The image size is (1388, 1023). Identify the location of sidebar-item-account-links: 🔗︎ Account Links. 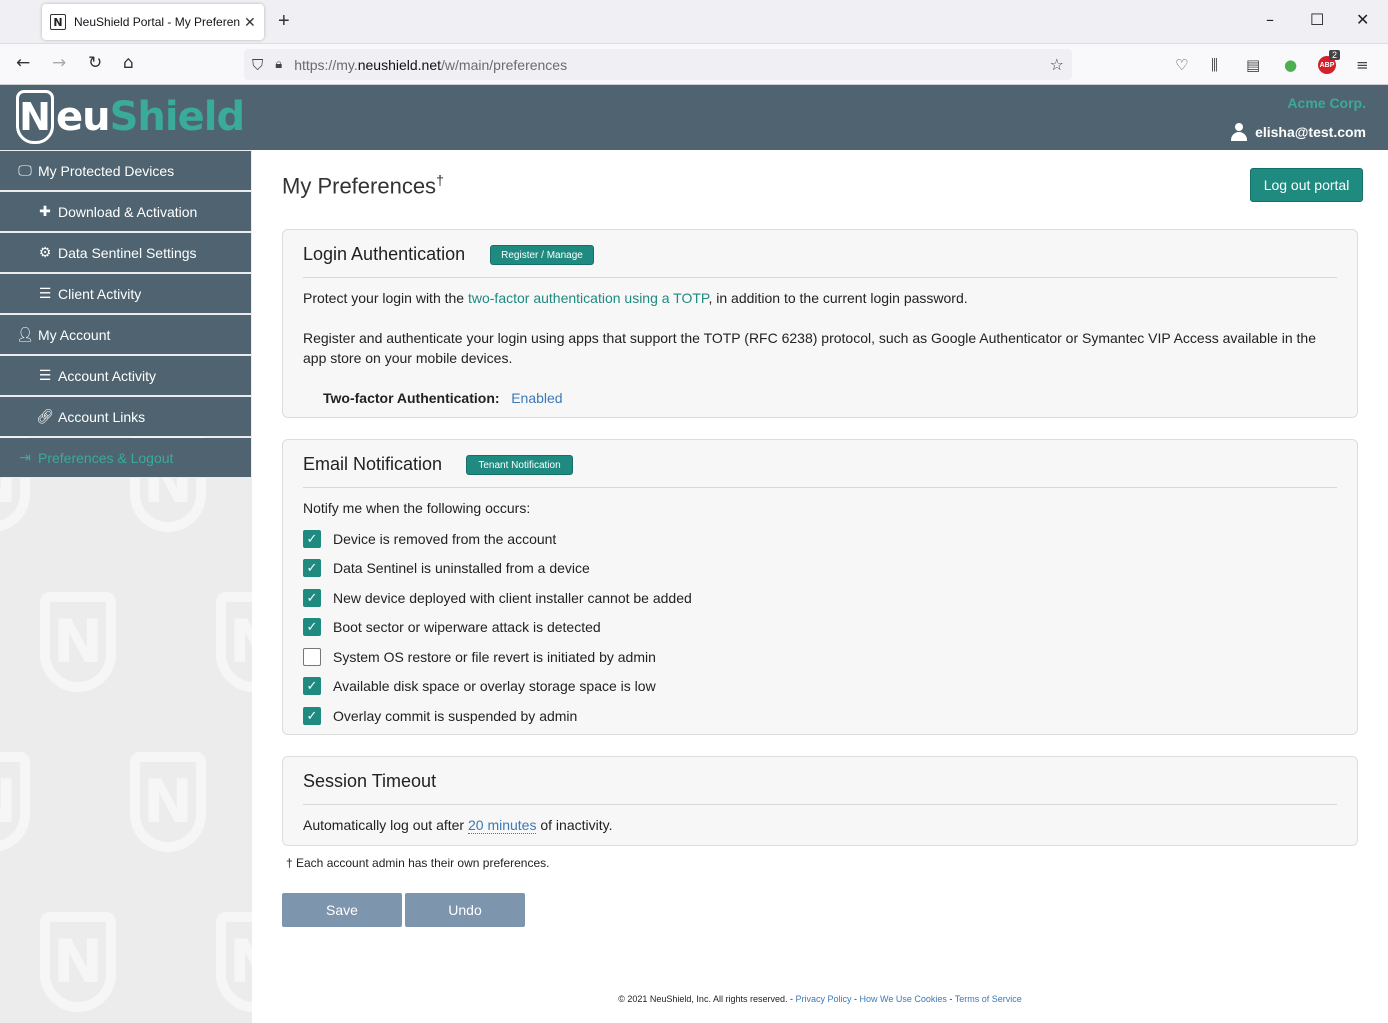
(125, 417).